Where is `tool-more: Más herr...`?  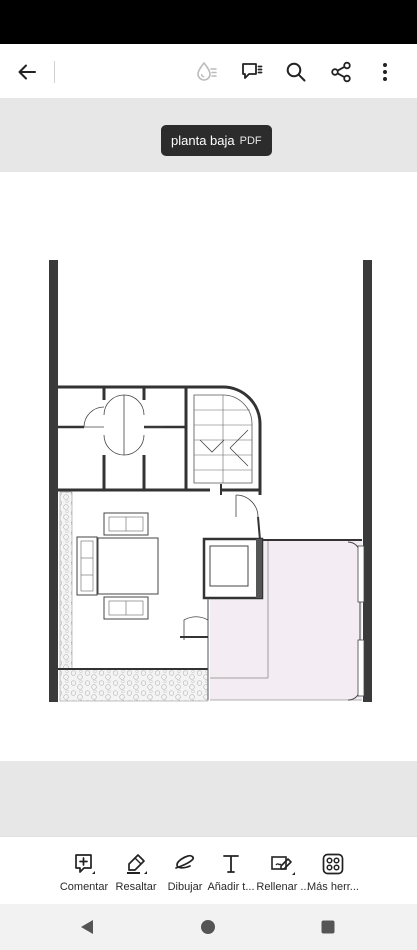
tool-more: Más herr... is located at coordinates (333, 871).